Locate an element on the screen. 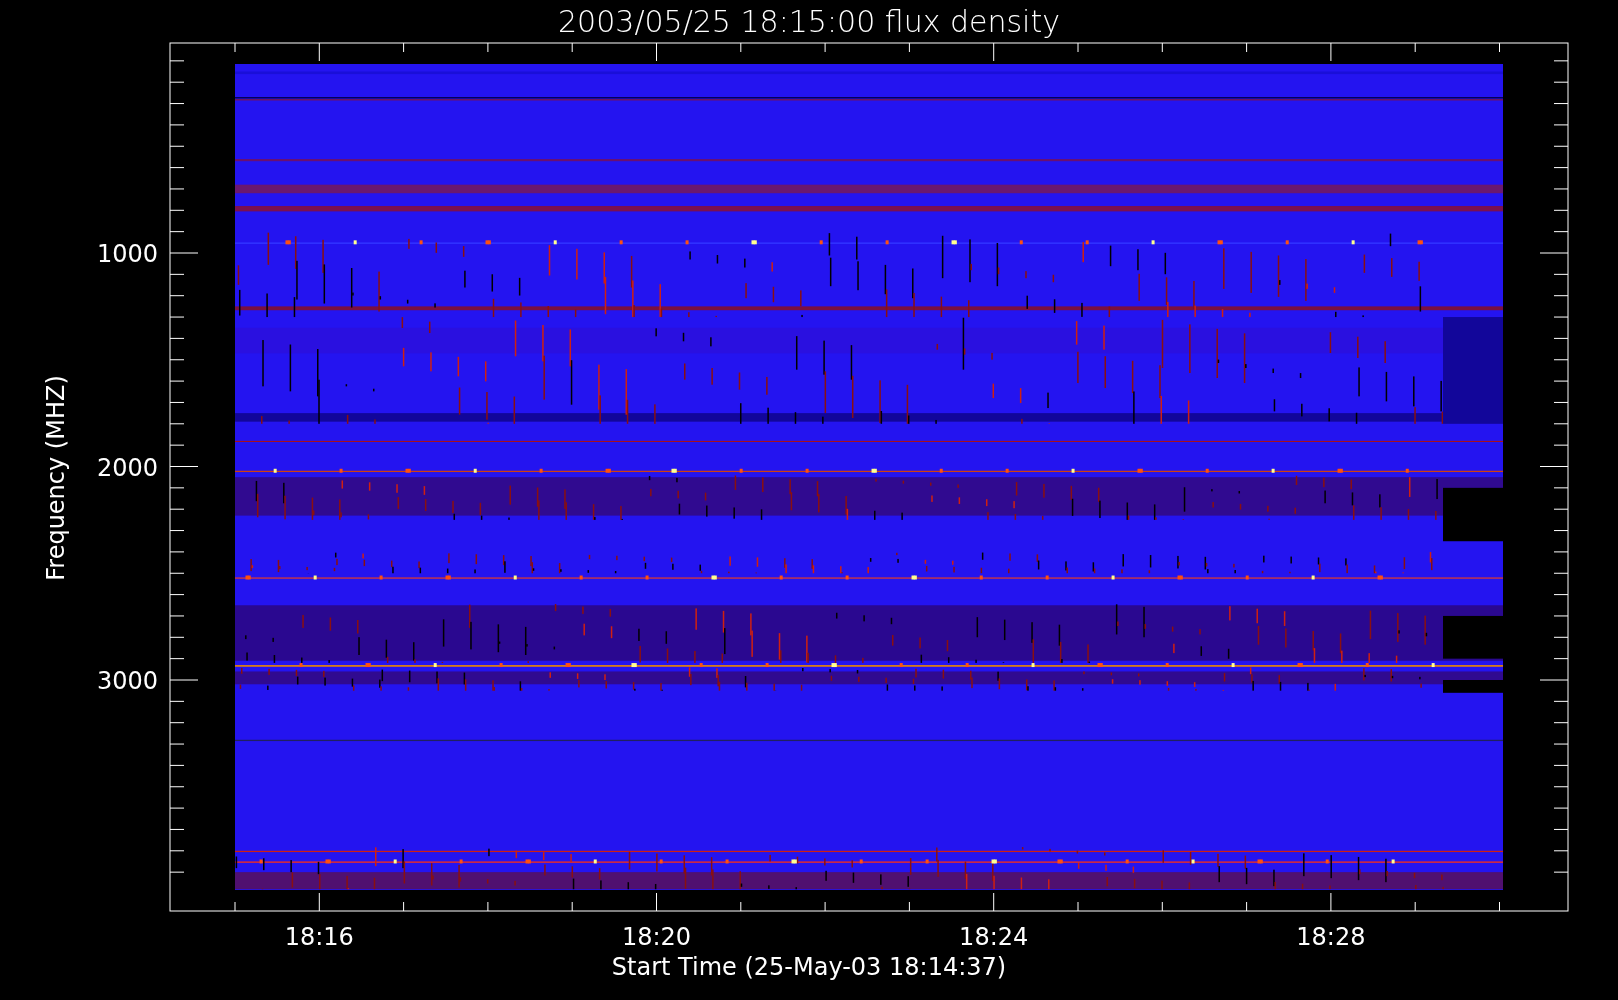 Image resolution: width=1618 pixels, height=1000 pixels. tick-label: 18:24 is located at coordinates (994, 937).